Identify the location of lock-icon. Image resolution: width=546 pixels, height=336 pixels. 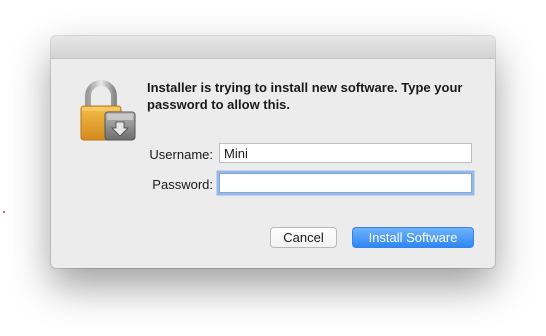
(108, 110).